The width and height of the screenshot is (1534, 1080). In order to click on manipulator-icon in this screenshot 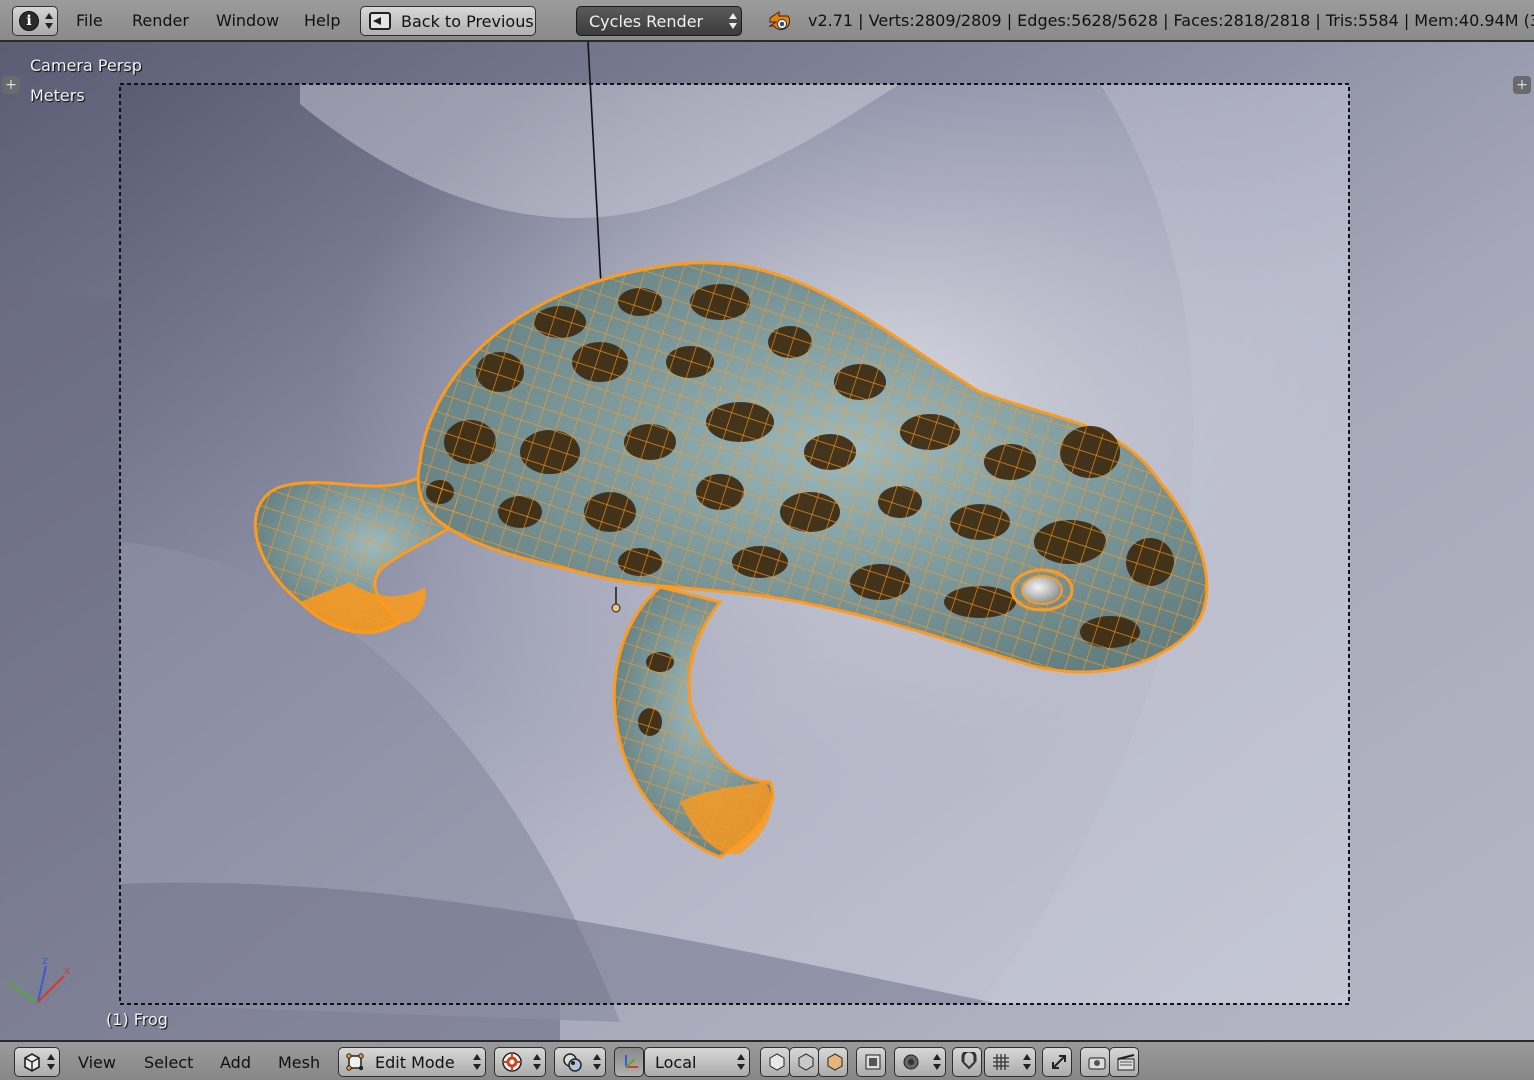, I will do `click(631, 1061)`.